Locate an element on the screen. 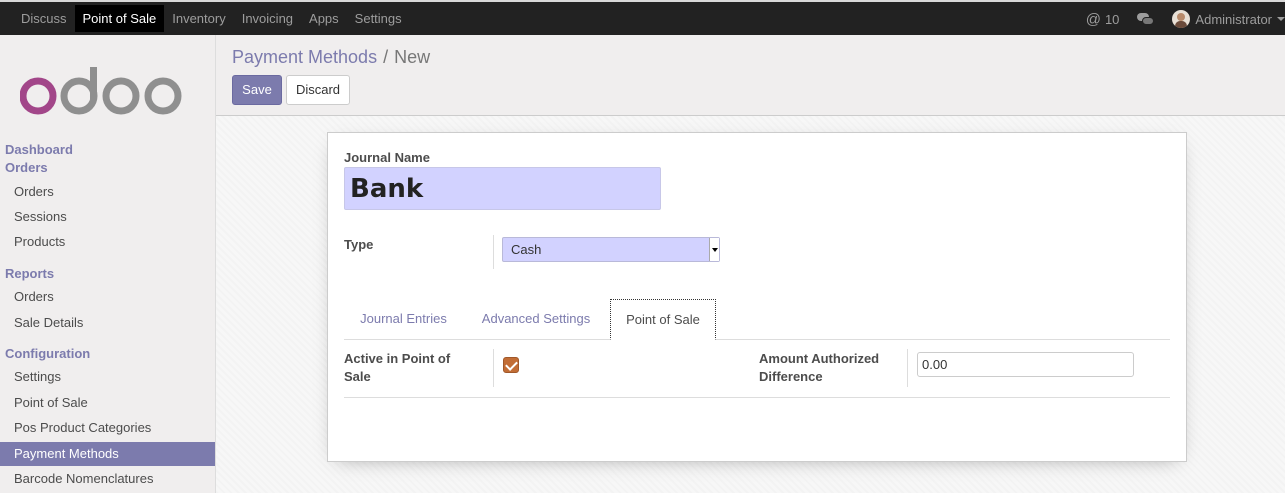  active-in-pos-label: Active in Point of Sale is located at coordinates (397, 367).